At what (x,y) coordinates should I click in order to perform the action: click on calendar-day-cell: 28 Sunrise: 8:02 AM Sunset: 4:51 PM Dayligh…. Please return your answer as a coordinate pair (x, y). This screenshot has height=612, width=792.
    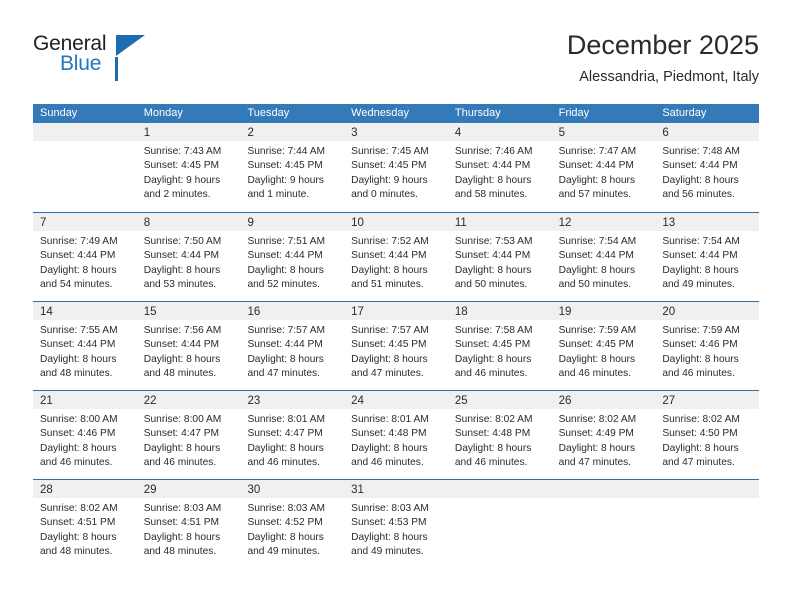
    Looking at the image, I should click on (85, 524).